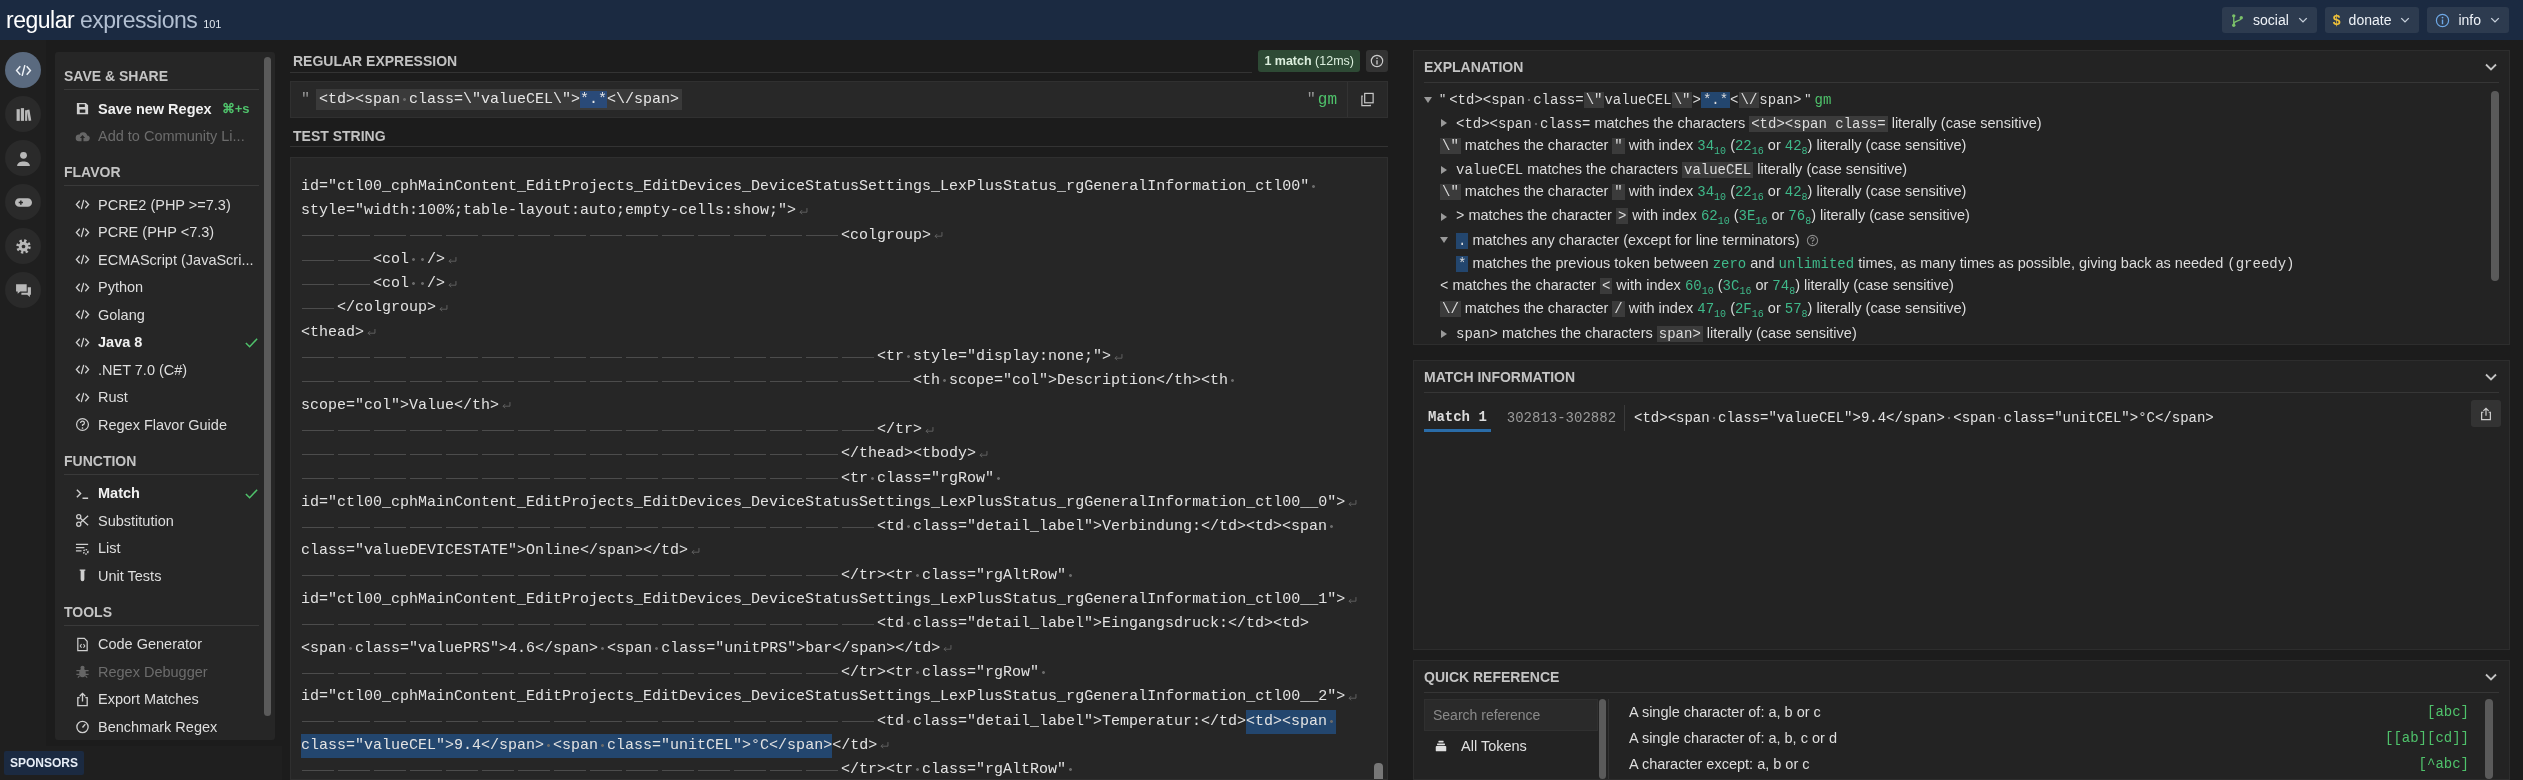 The width and height of the screenshot is (2523, 780). Describe the element at coordinates (1441, 746) in the screenshot. I see `stack-icon` at that location.